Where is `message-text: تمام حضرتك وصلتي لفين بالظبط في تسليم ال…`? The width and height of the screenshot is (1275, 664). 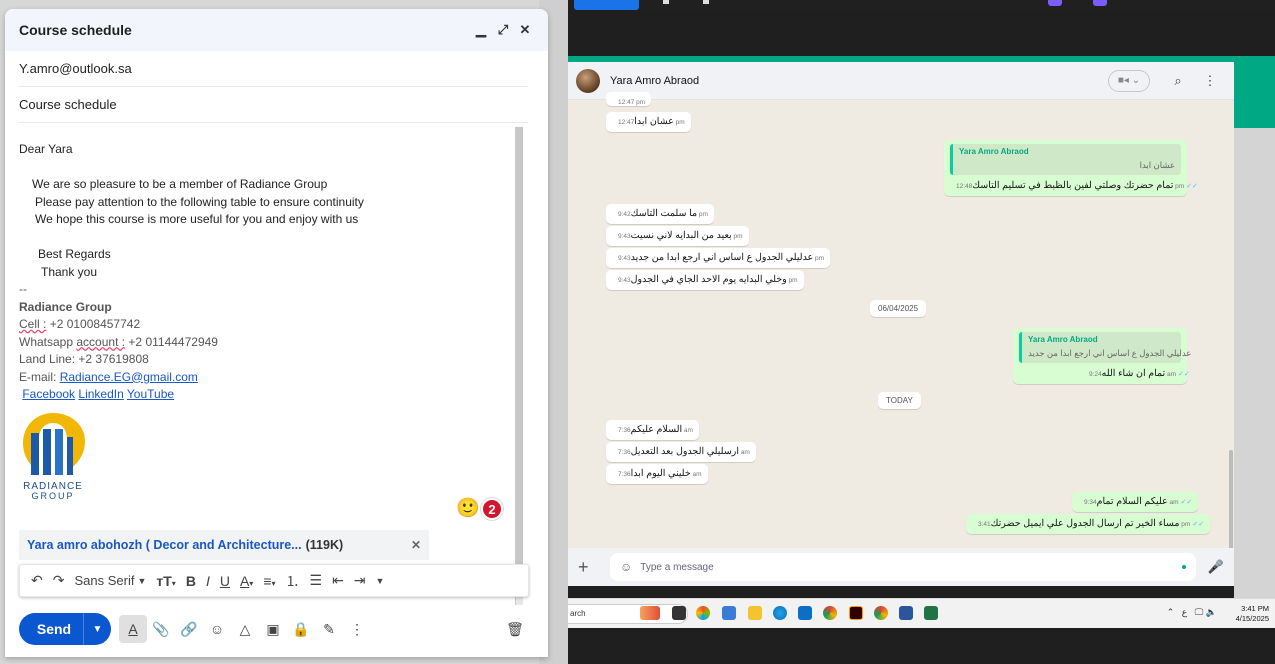
message-text: تمام حضرتك وصلتي لفين بالظبط في تسليم ال… is located at coordinates (1073, 185).